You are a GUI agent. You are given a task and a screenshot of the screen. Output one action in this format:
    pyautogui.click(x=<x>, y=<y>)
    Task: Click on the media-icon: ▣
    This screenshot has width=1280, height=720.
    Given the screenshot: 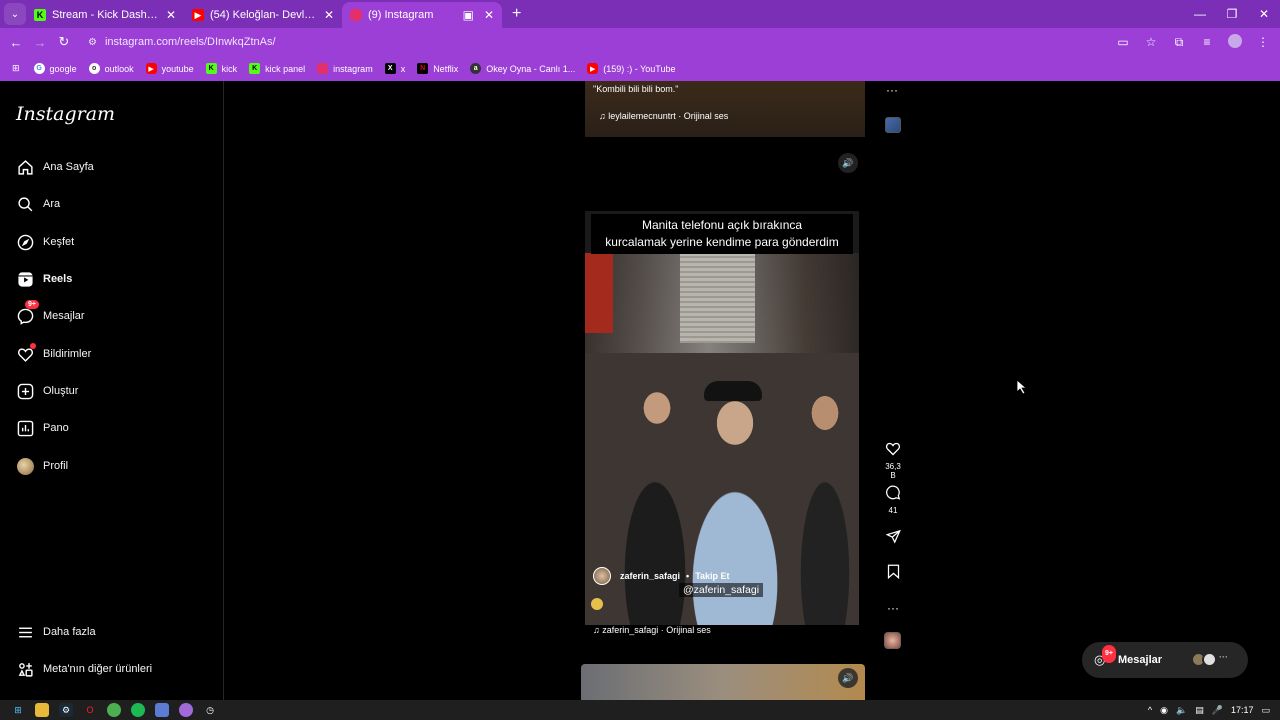 What is the action you would take?
    pyautogui.click(x=468, y=15)
    